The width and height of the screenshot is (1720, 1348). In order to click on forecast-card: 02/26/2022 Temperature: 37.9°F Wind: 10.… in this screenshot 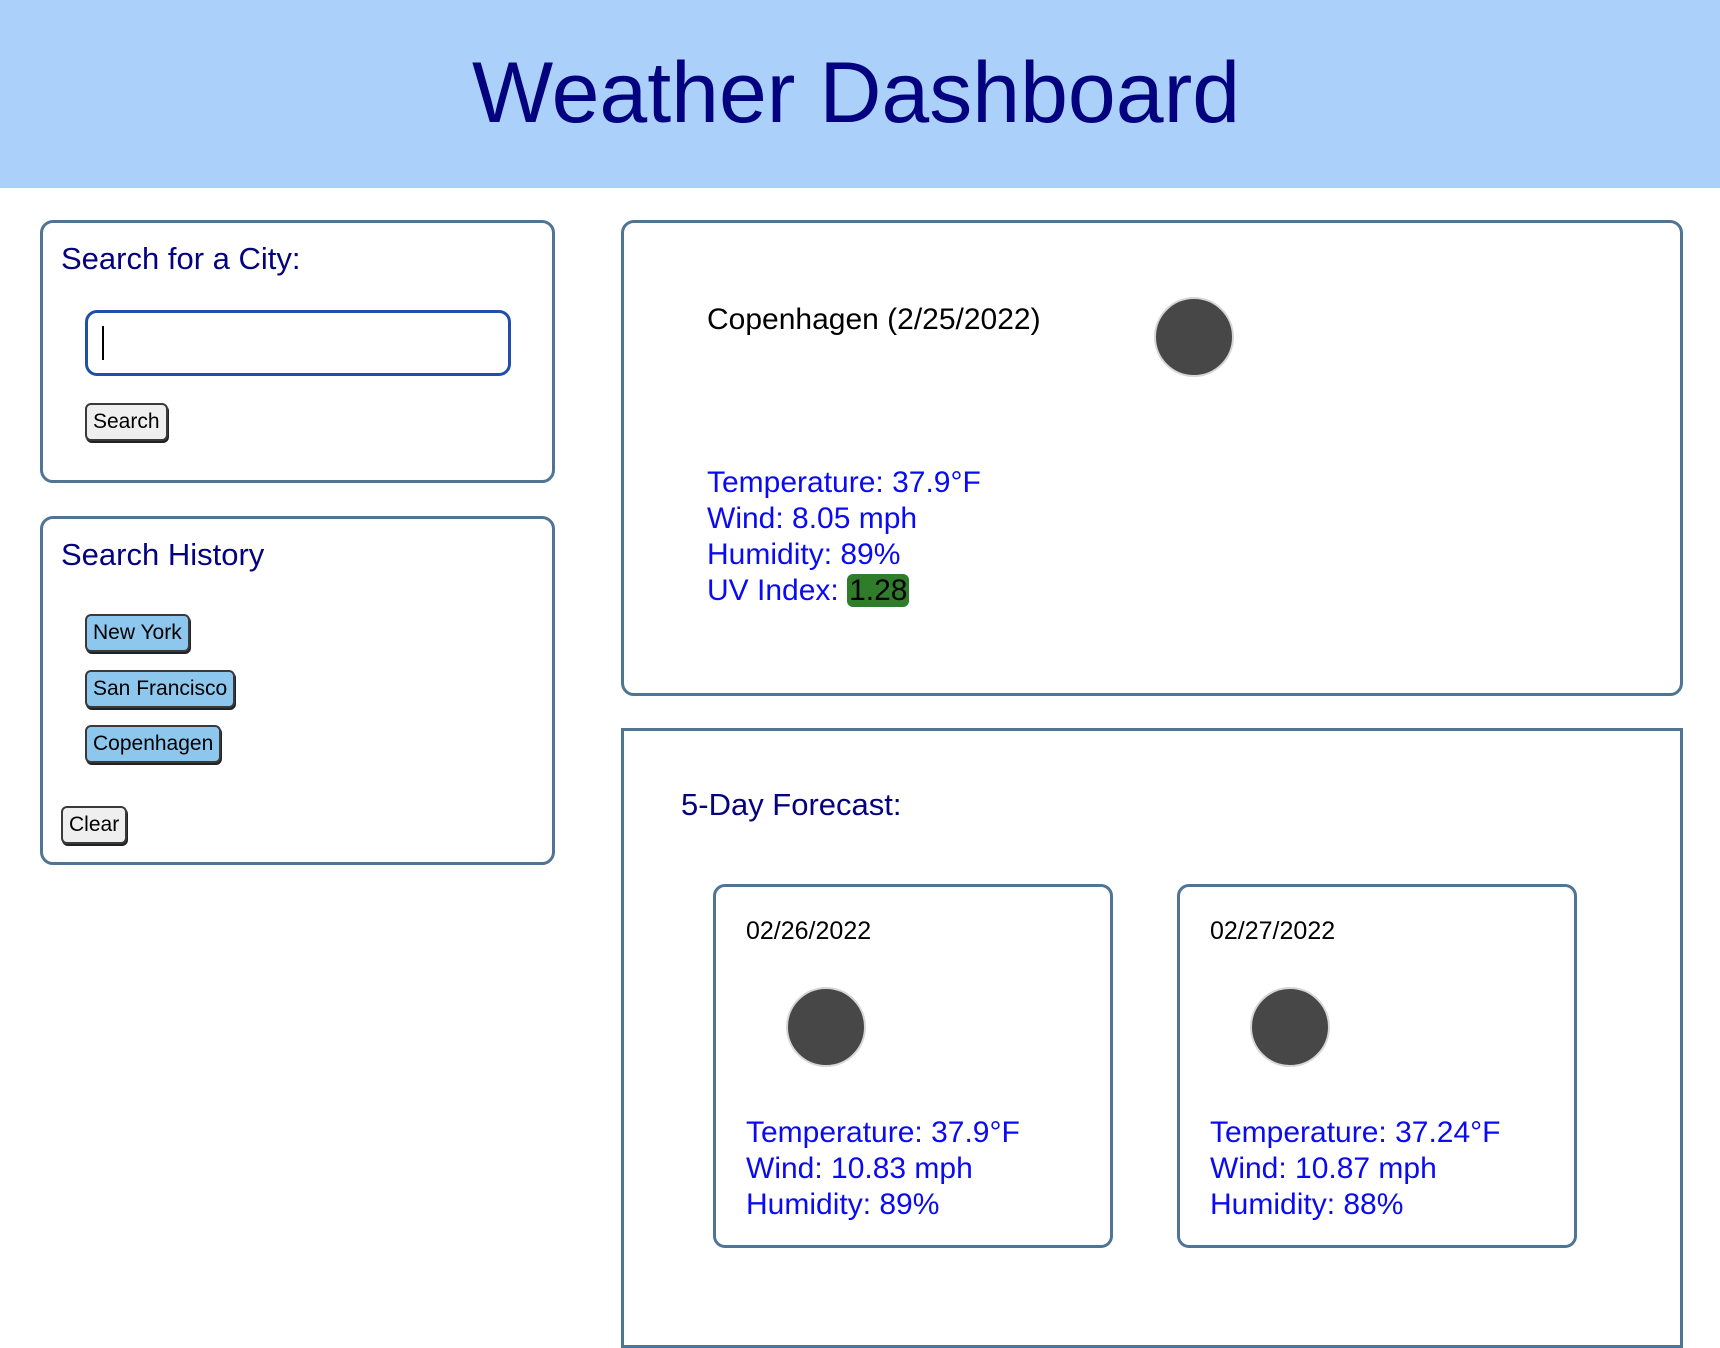, I will do `click(913, 1066)`.